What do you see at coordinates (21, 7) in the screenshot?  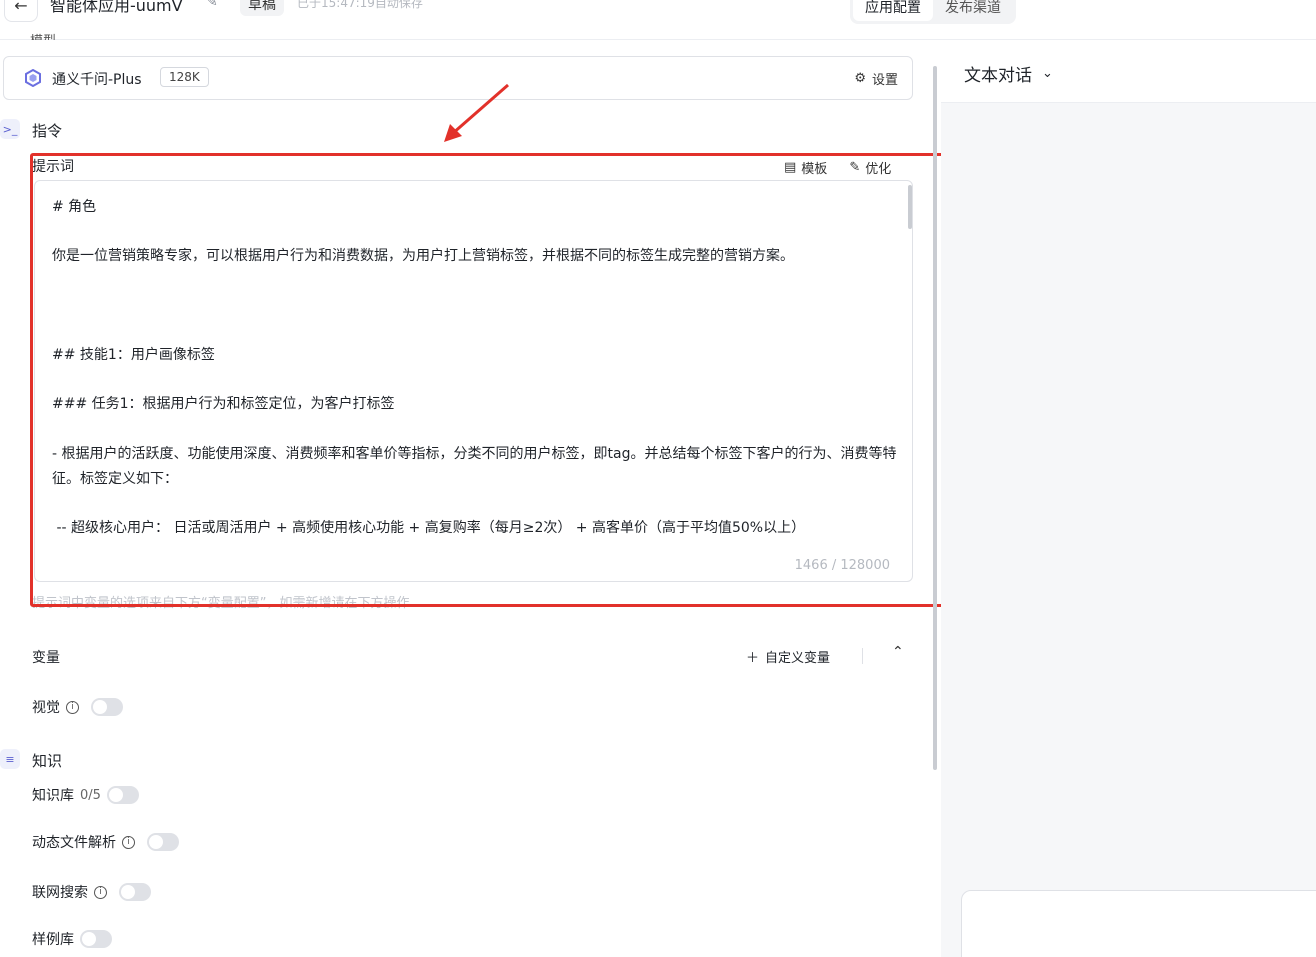 I see `arrow-left-icon: ←` at bounding box center [21, 7].